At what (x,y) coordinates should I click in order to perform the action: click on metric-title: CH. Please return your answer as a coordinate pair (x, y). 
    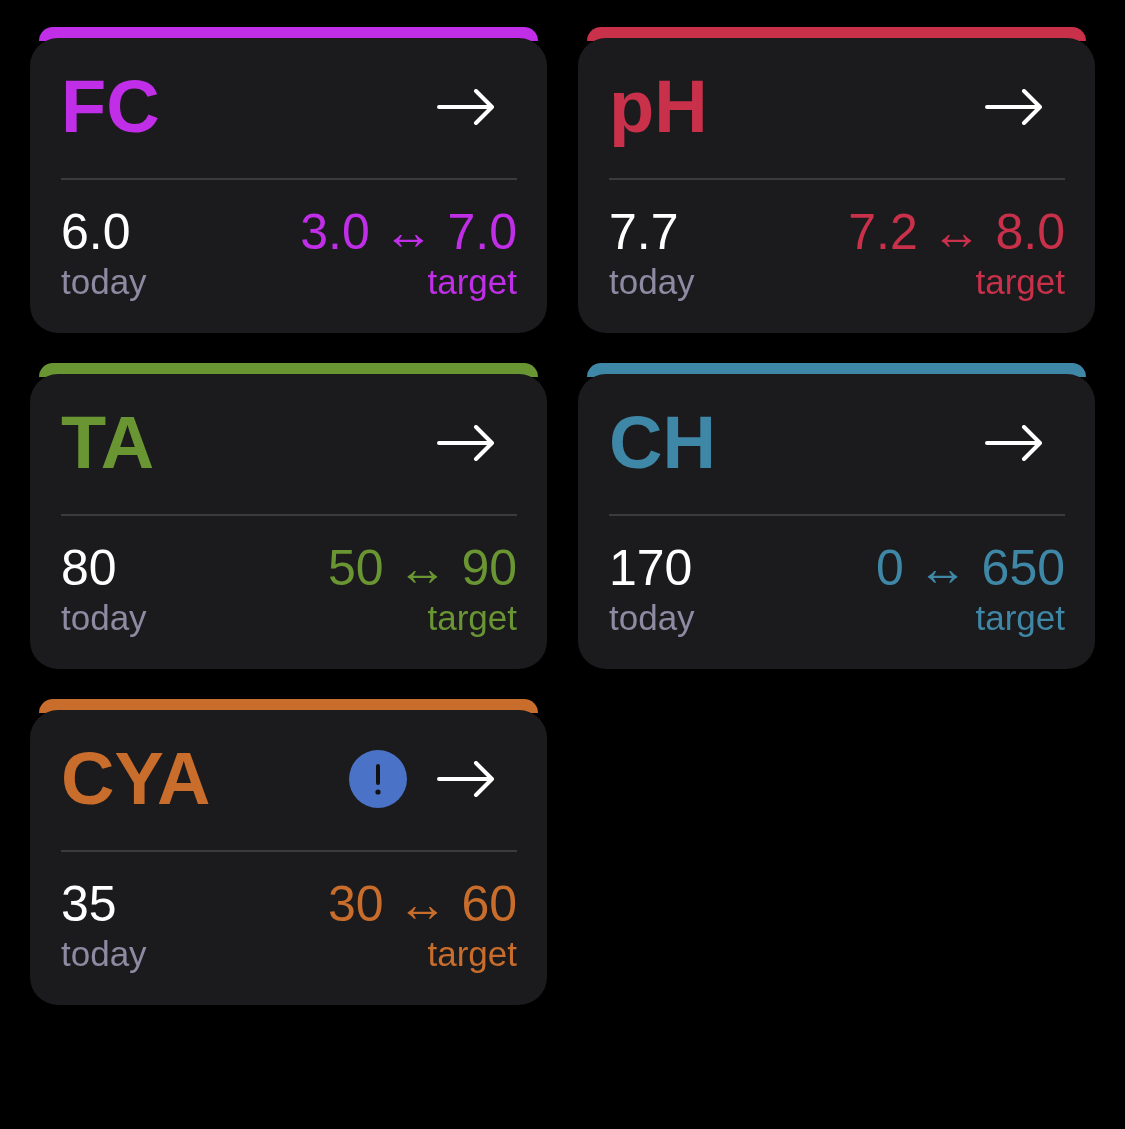
    Looking at the image, I should click on (663, 443).